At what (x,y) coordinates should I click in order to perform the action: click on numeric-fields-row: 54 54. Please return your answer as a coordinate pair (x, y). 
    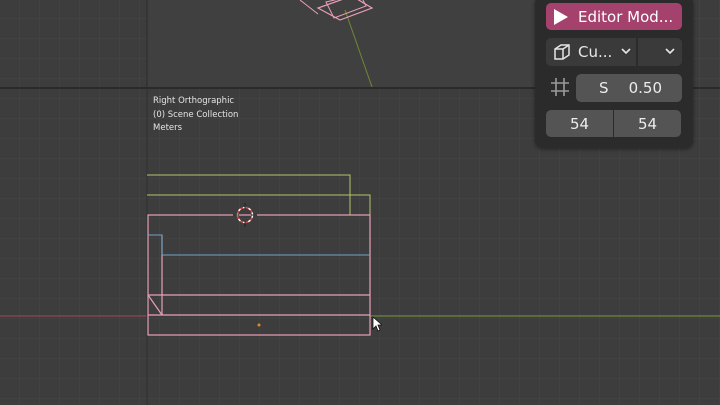
    Looking at the image, I should click on (614, 123).